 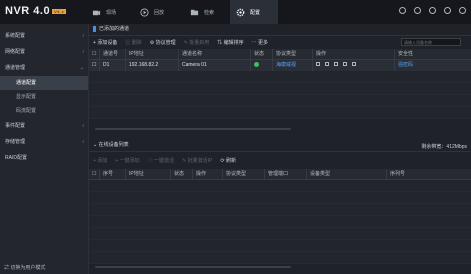 What do you see at coordinates (261, 65) in the screenshot?
I see `status-cell` at bounding box center [261, 65].